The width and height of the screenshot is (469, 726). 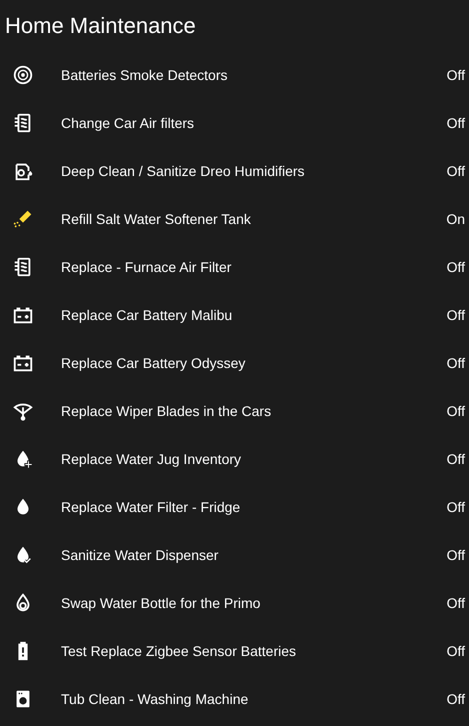 I want to click on entity-name: Replace Water Filter - Fridge, so click(x=151, y=507).